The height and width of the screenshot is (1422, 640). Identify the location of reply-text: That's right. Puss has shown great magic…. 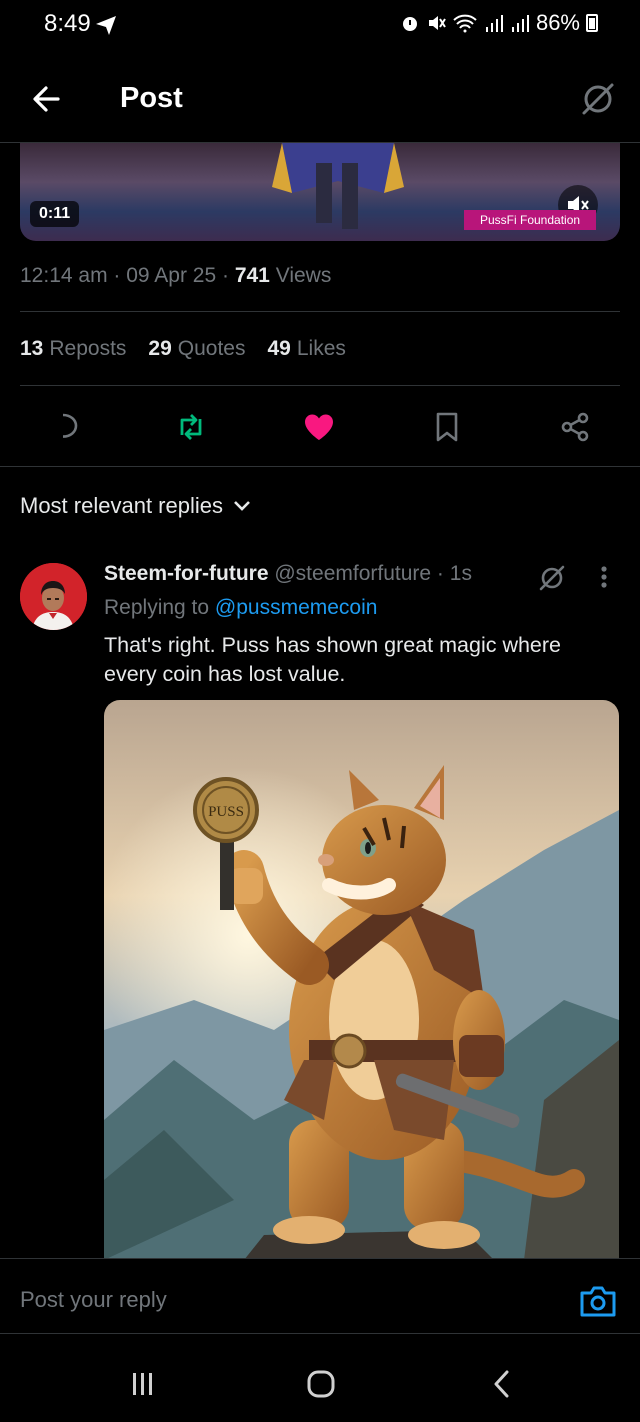
(333, 659).